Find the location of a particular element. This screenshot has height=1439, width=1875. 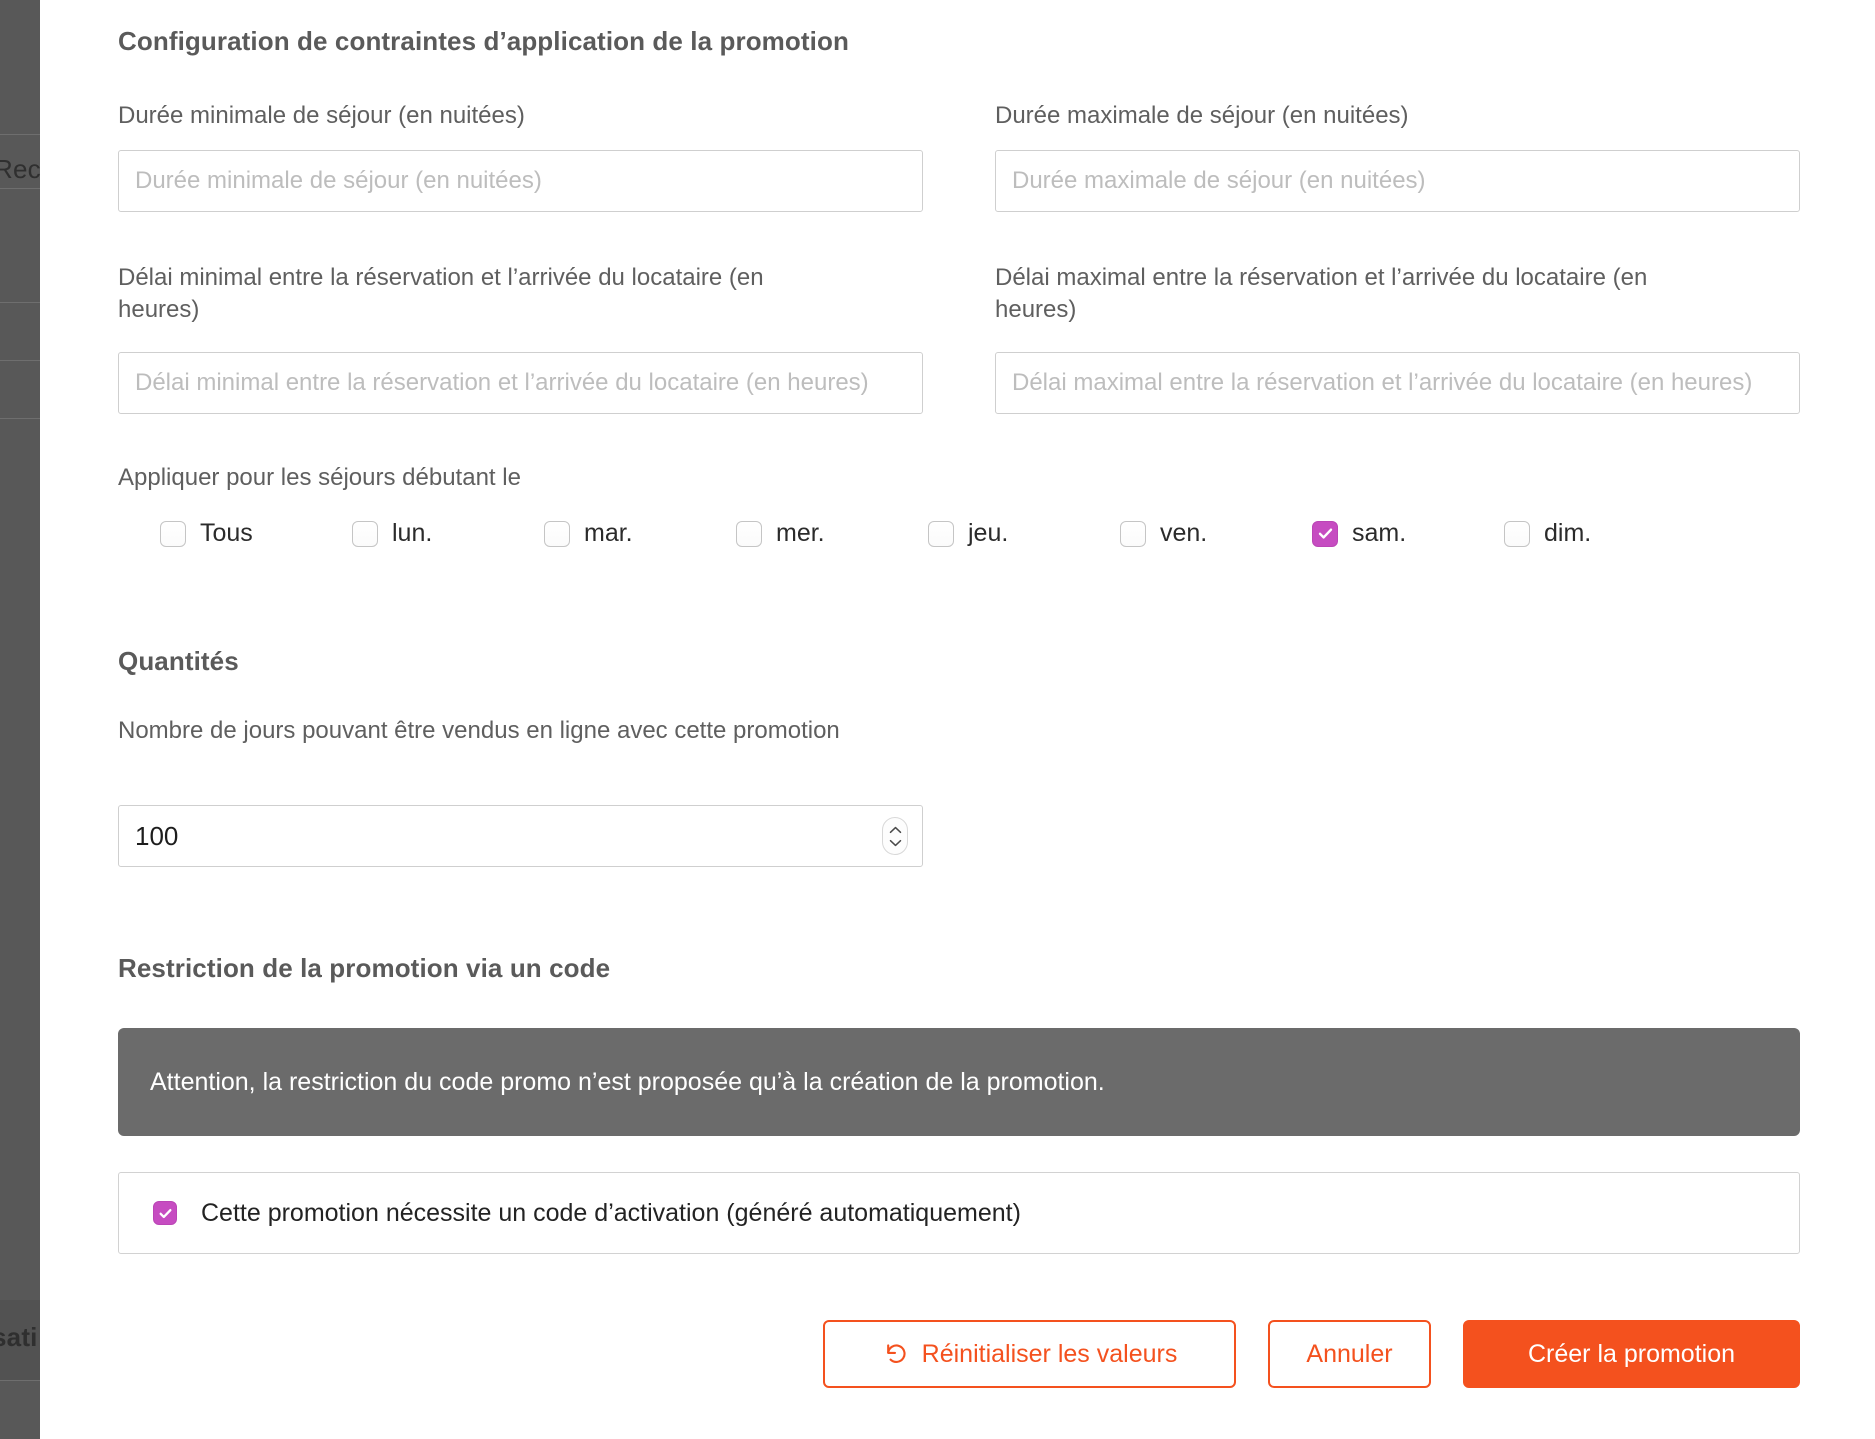

create-promotion-button: Créer la promotion is located at coordinates (1631, 1354).